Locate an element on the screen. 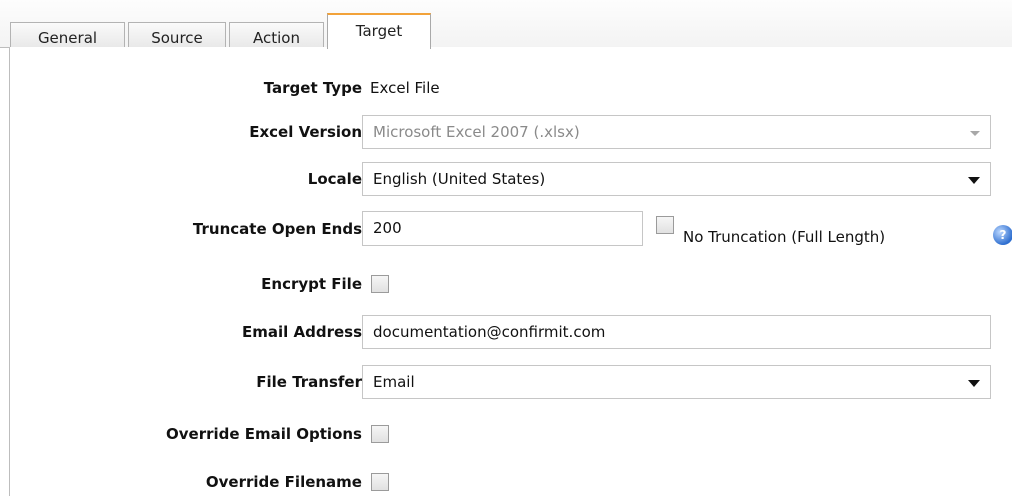  locale-label: Locale is located at coordinates (334, 179).